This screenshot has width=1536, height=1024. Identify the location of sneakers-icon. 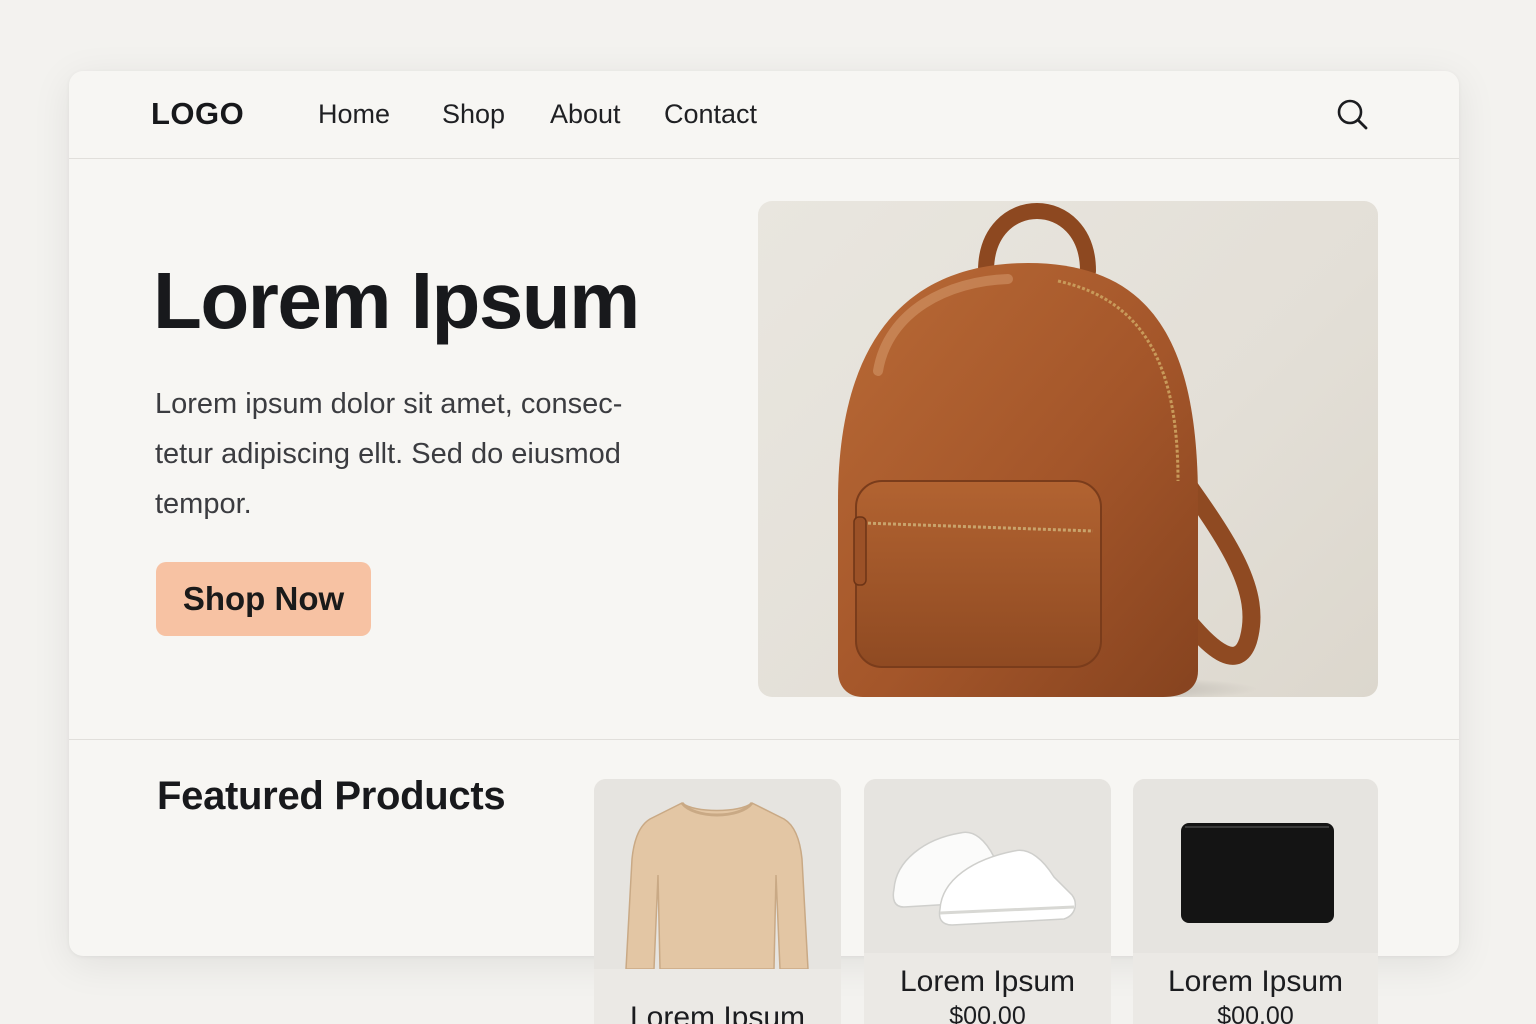
(984, 878).